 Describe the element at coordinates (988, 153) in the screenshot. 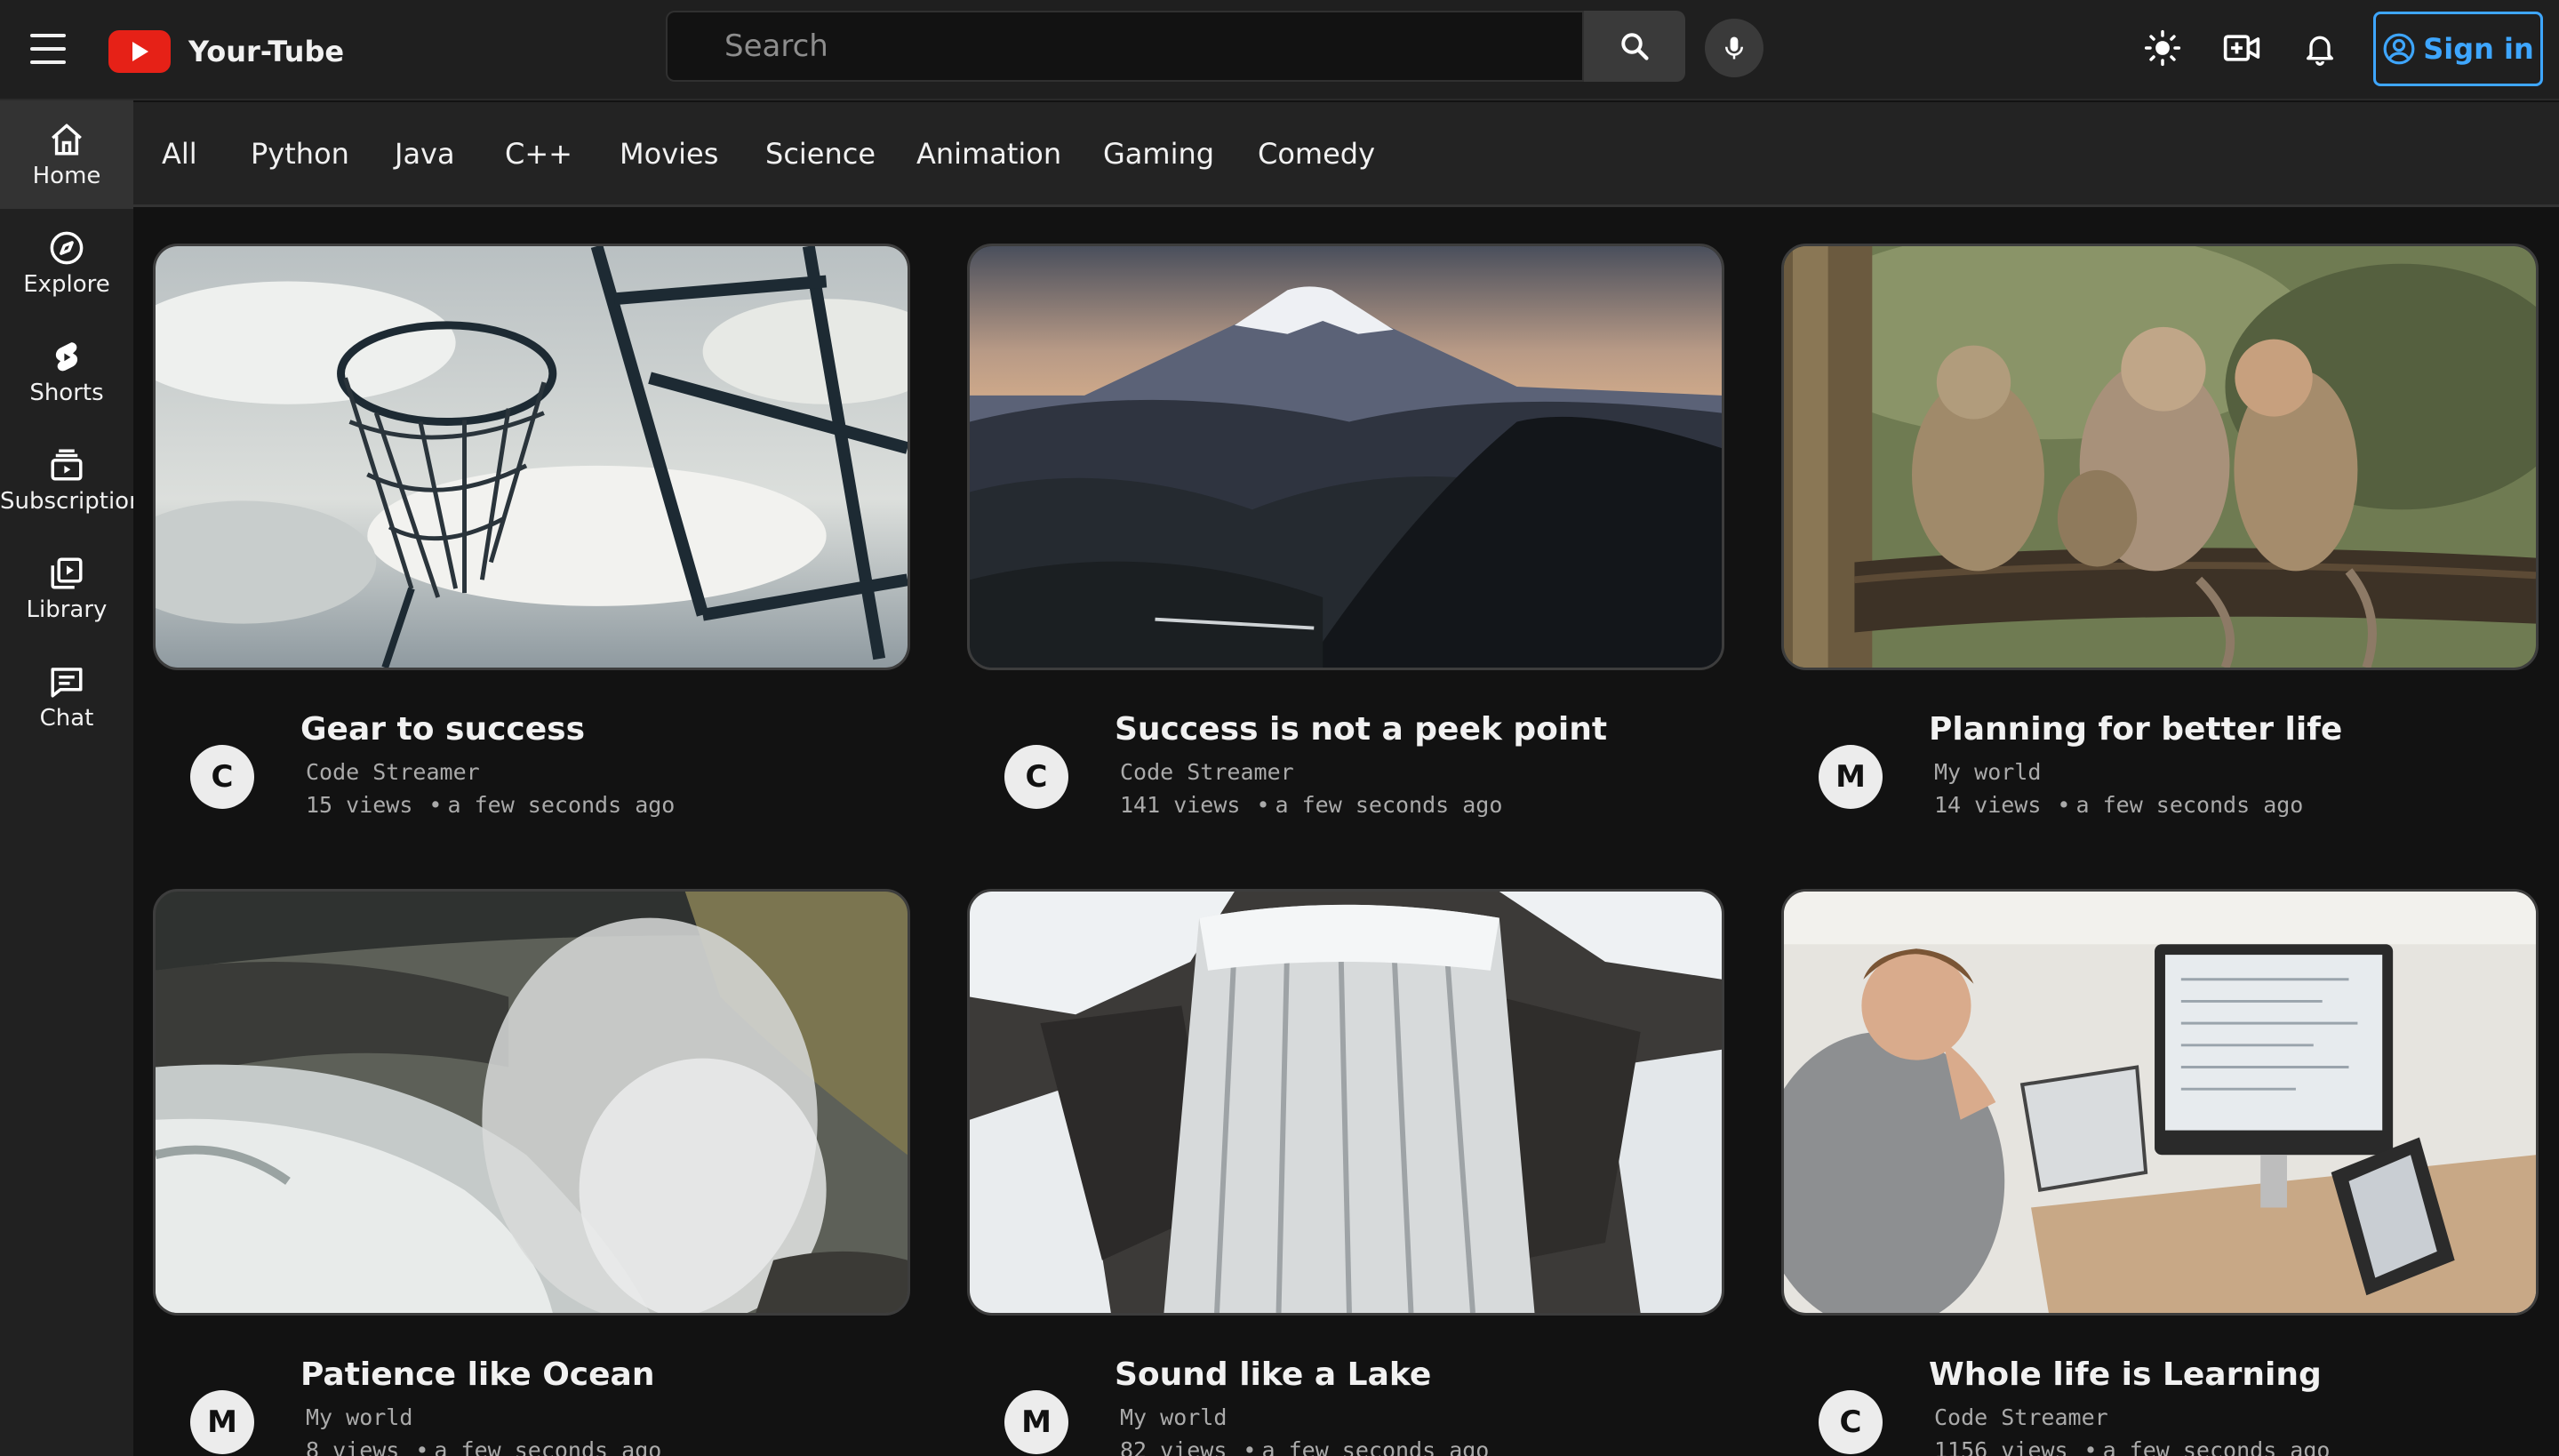

I see `chip-animation: Animation` at that location.